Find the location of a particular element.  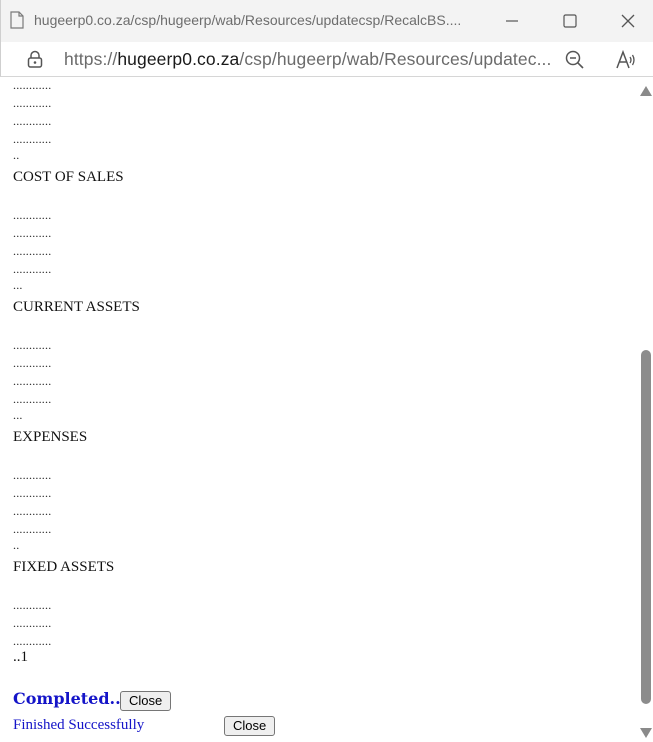

scroll-up-arrow-icon is located at coordinates (646, 91).